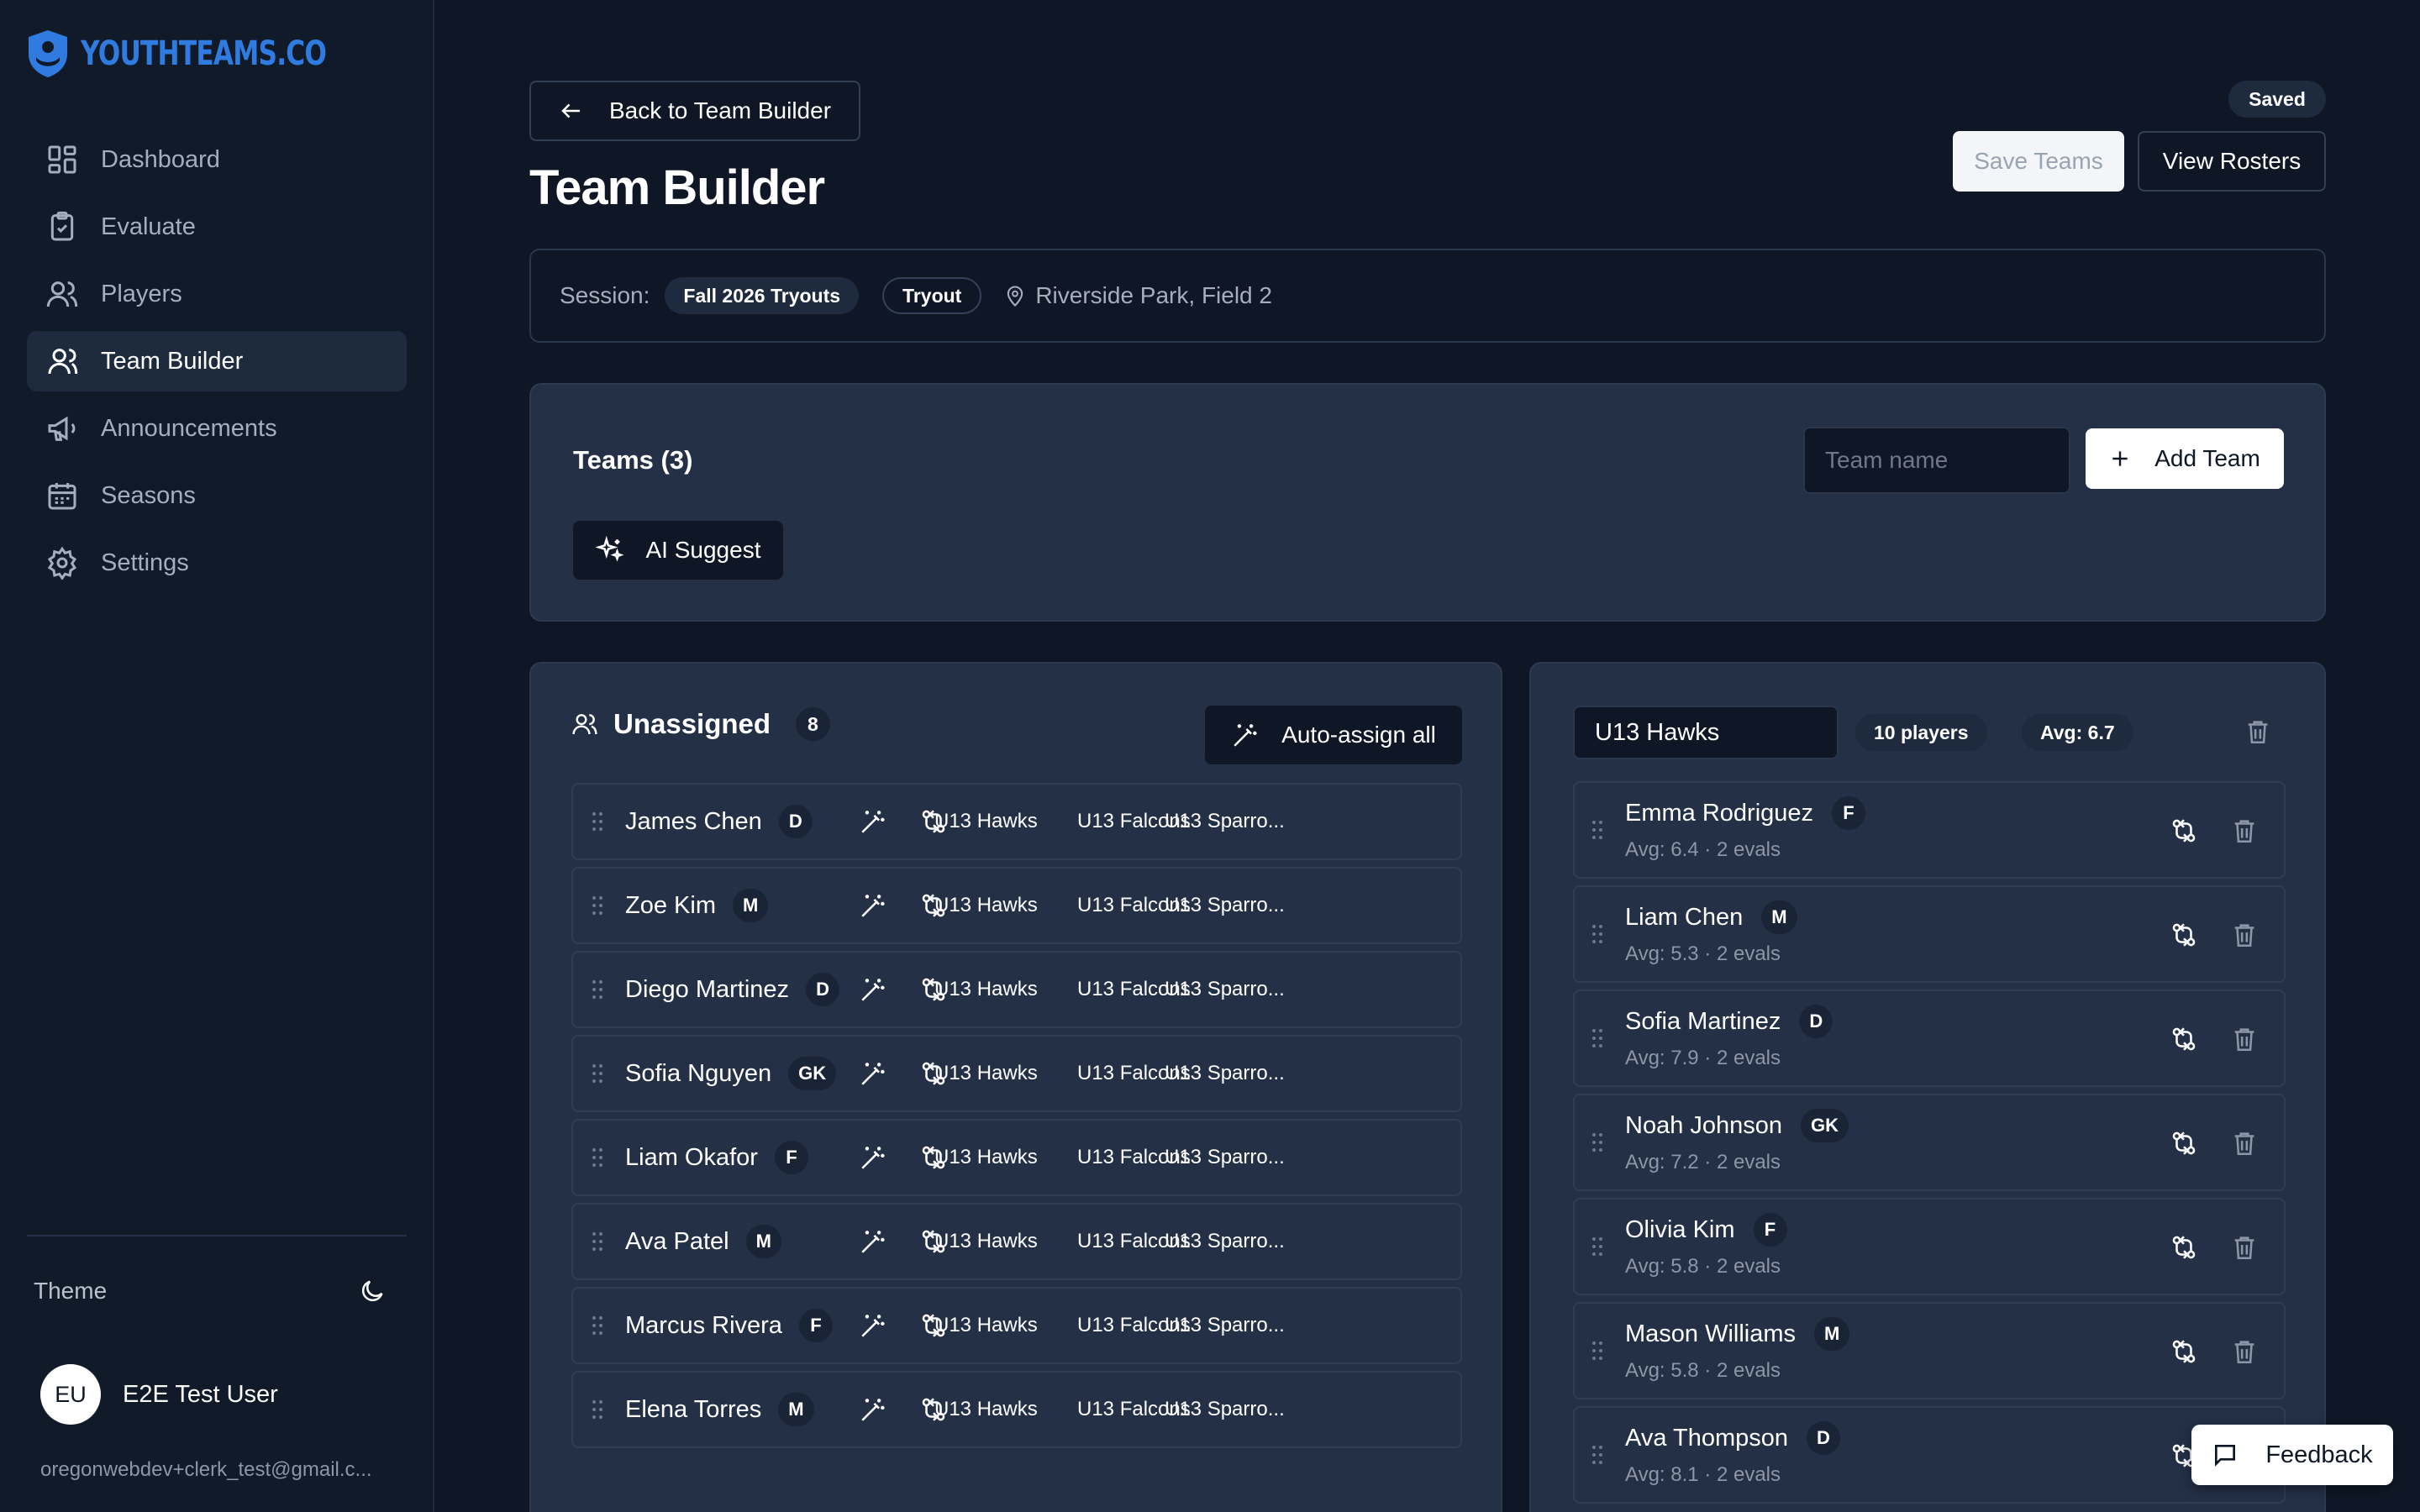 The width and height of the screenshot is (2420, 1512). I want to click on team-player-row: Mason Williams M Avg: 5.8 · 2 evals, so click(1929, 1350).